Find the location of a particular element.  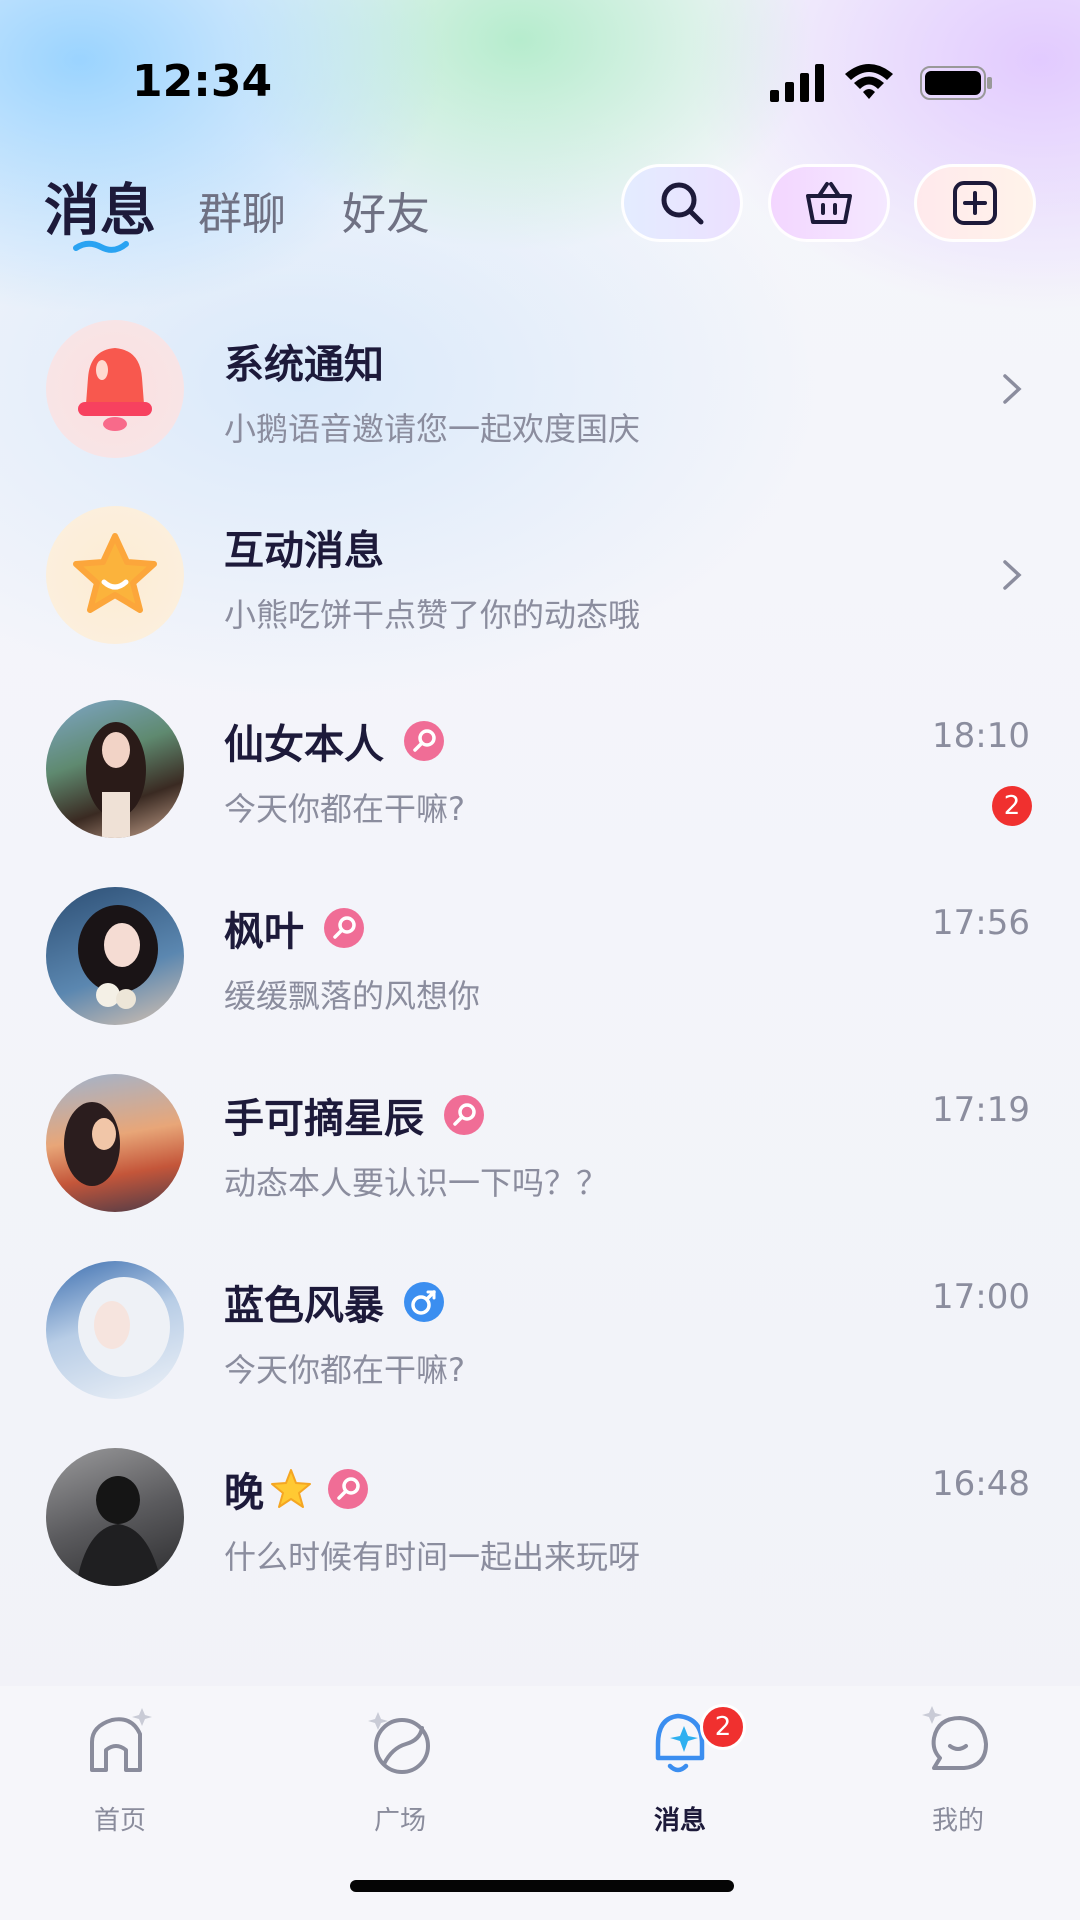

tab-group-chat: 群聊 is located at coordinates (242, 210).